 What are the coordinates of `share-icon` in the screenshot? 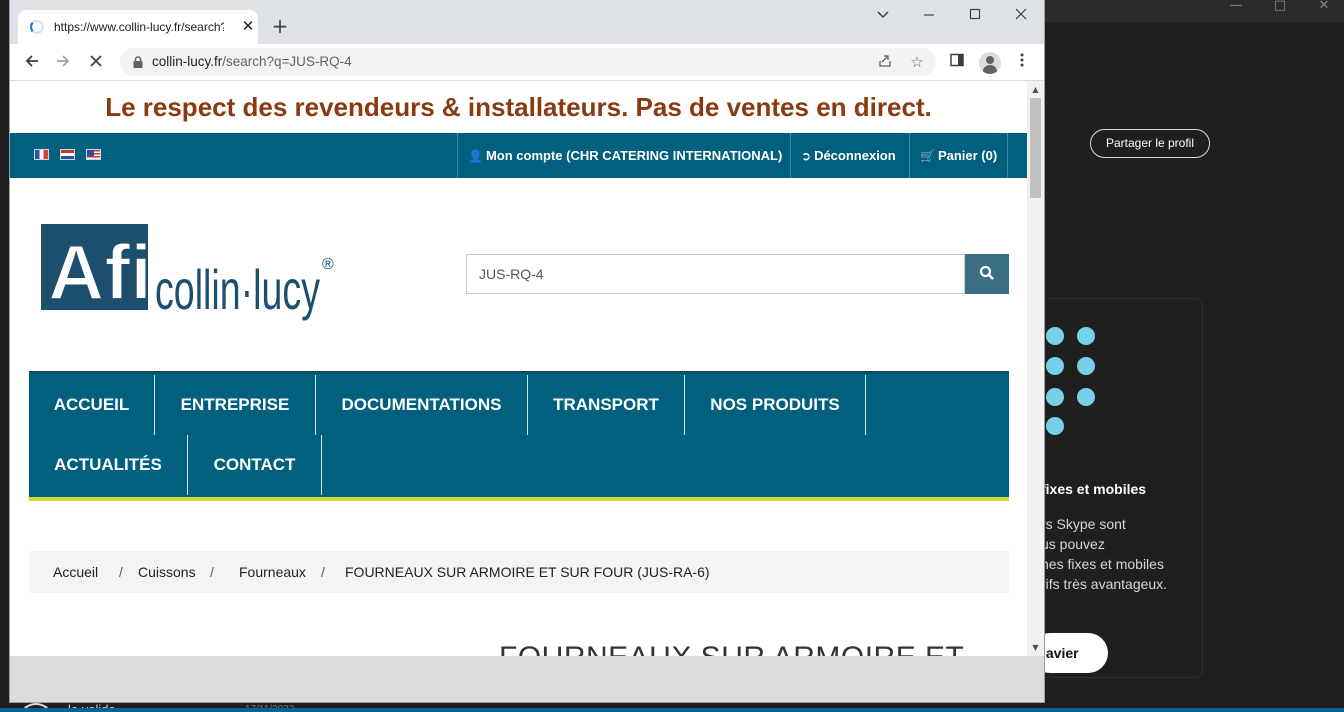 It's located at (885, 62).